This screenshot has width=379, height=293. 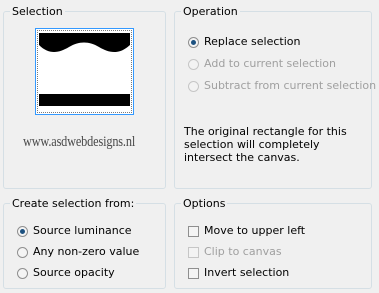 I want to click on selection-preview-thumbnail, so click(x=84, y=71).